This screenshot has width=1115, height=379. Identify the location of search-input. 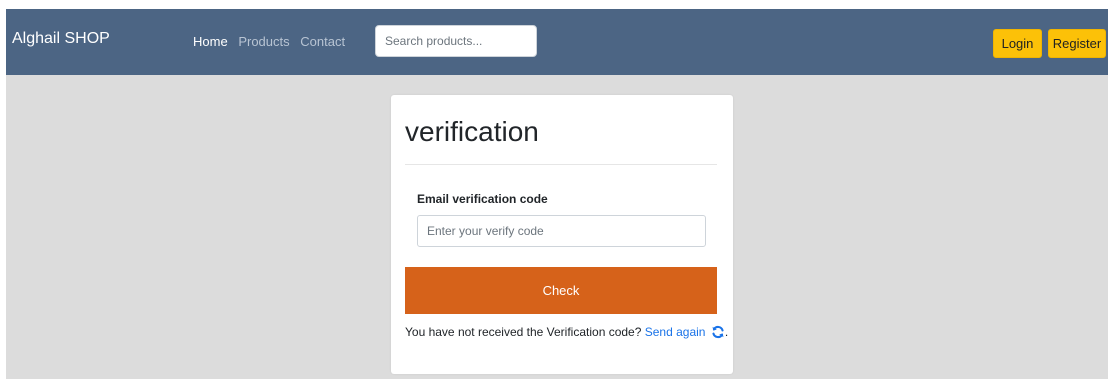
(456, 41).